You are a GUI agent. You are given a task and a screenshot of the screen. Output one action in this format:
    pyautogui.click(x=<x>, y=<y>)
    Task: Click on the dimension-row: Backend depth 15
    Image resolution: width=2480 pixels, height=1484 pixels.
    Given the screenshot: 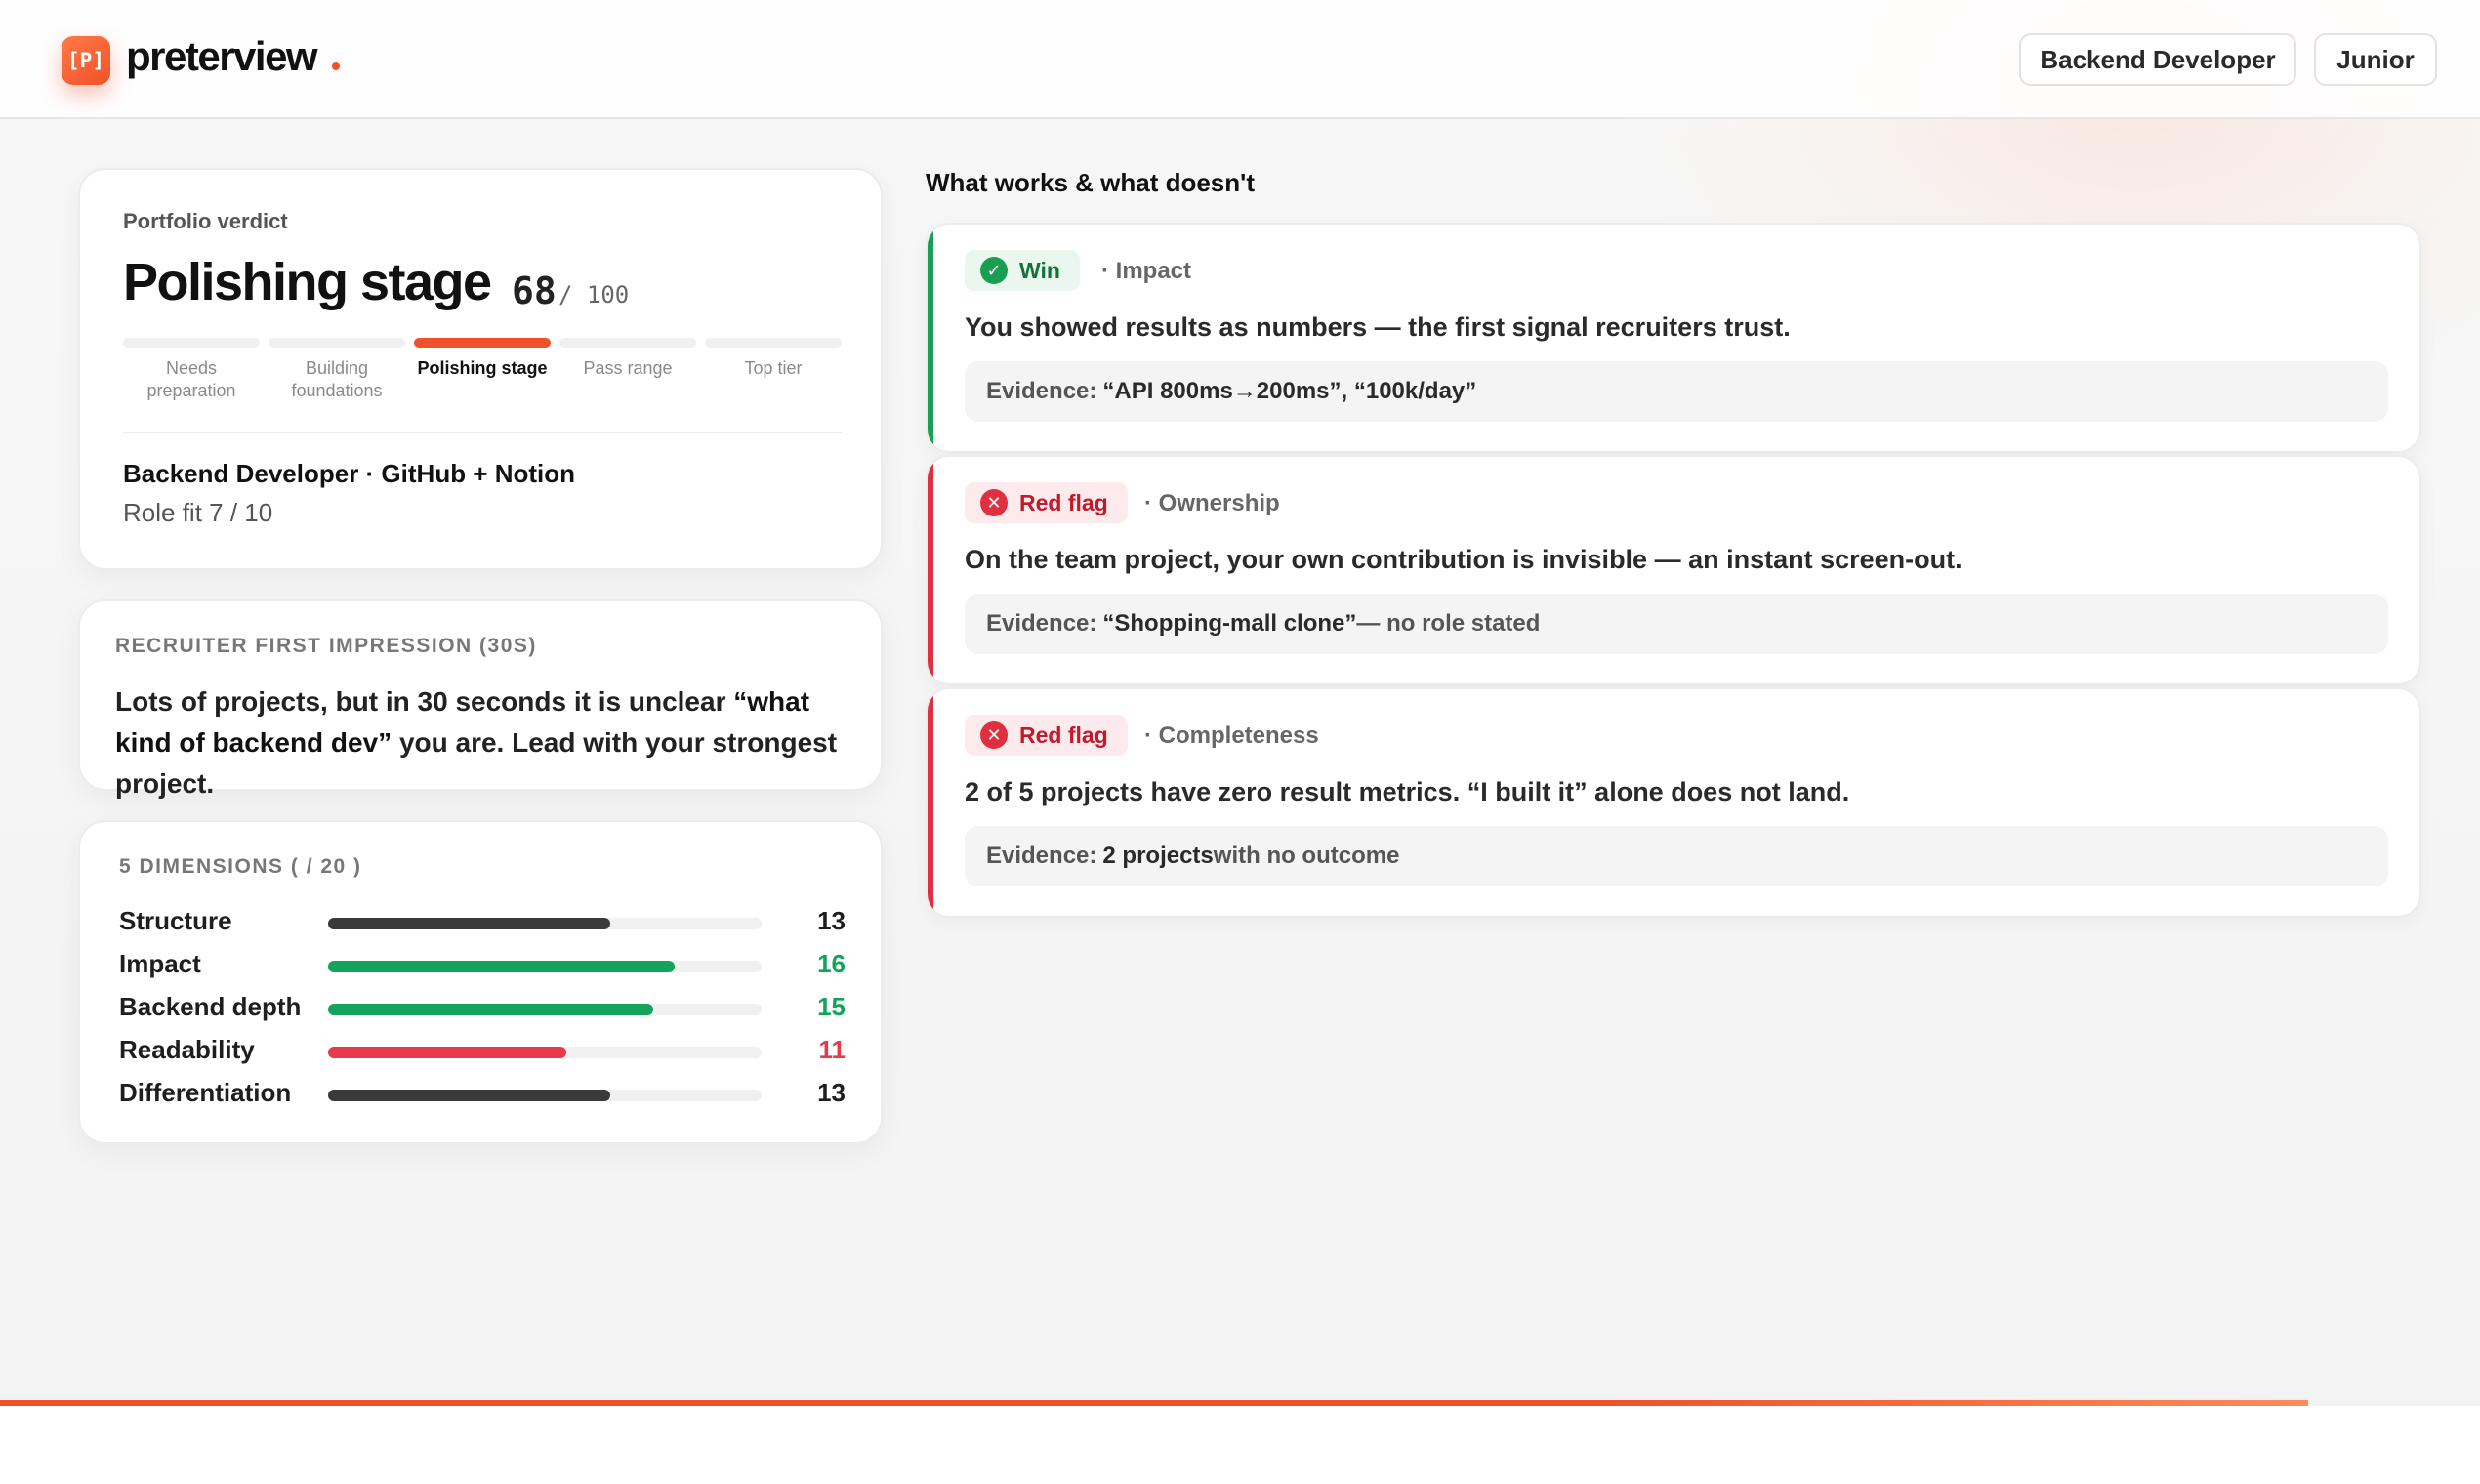 What is the action you would take?
    pyautogui.click(x=483, y=1008)
    